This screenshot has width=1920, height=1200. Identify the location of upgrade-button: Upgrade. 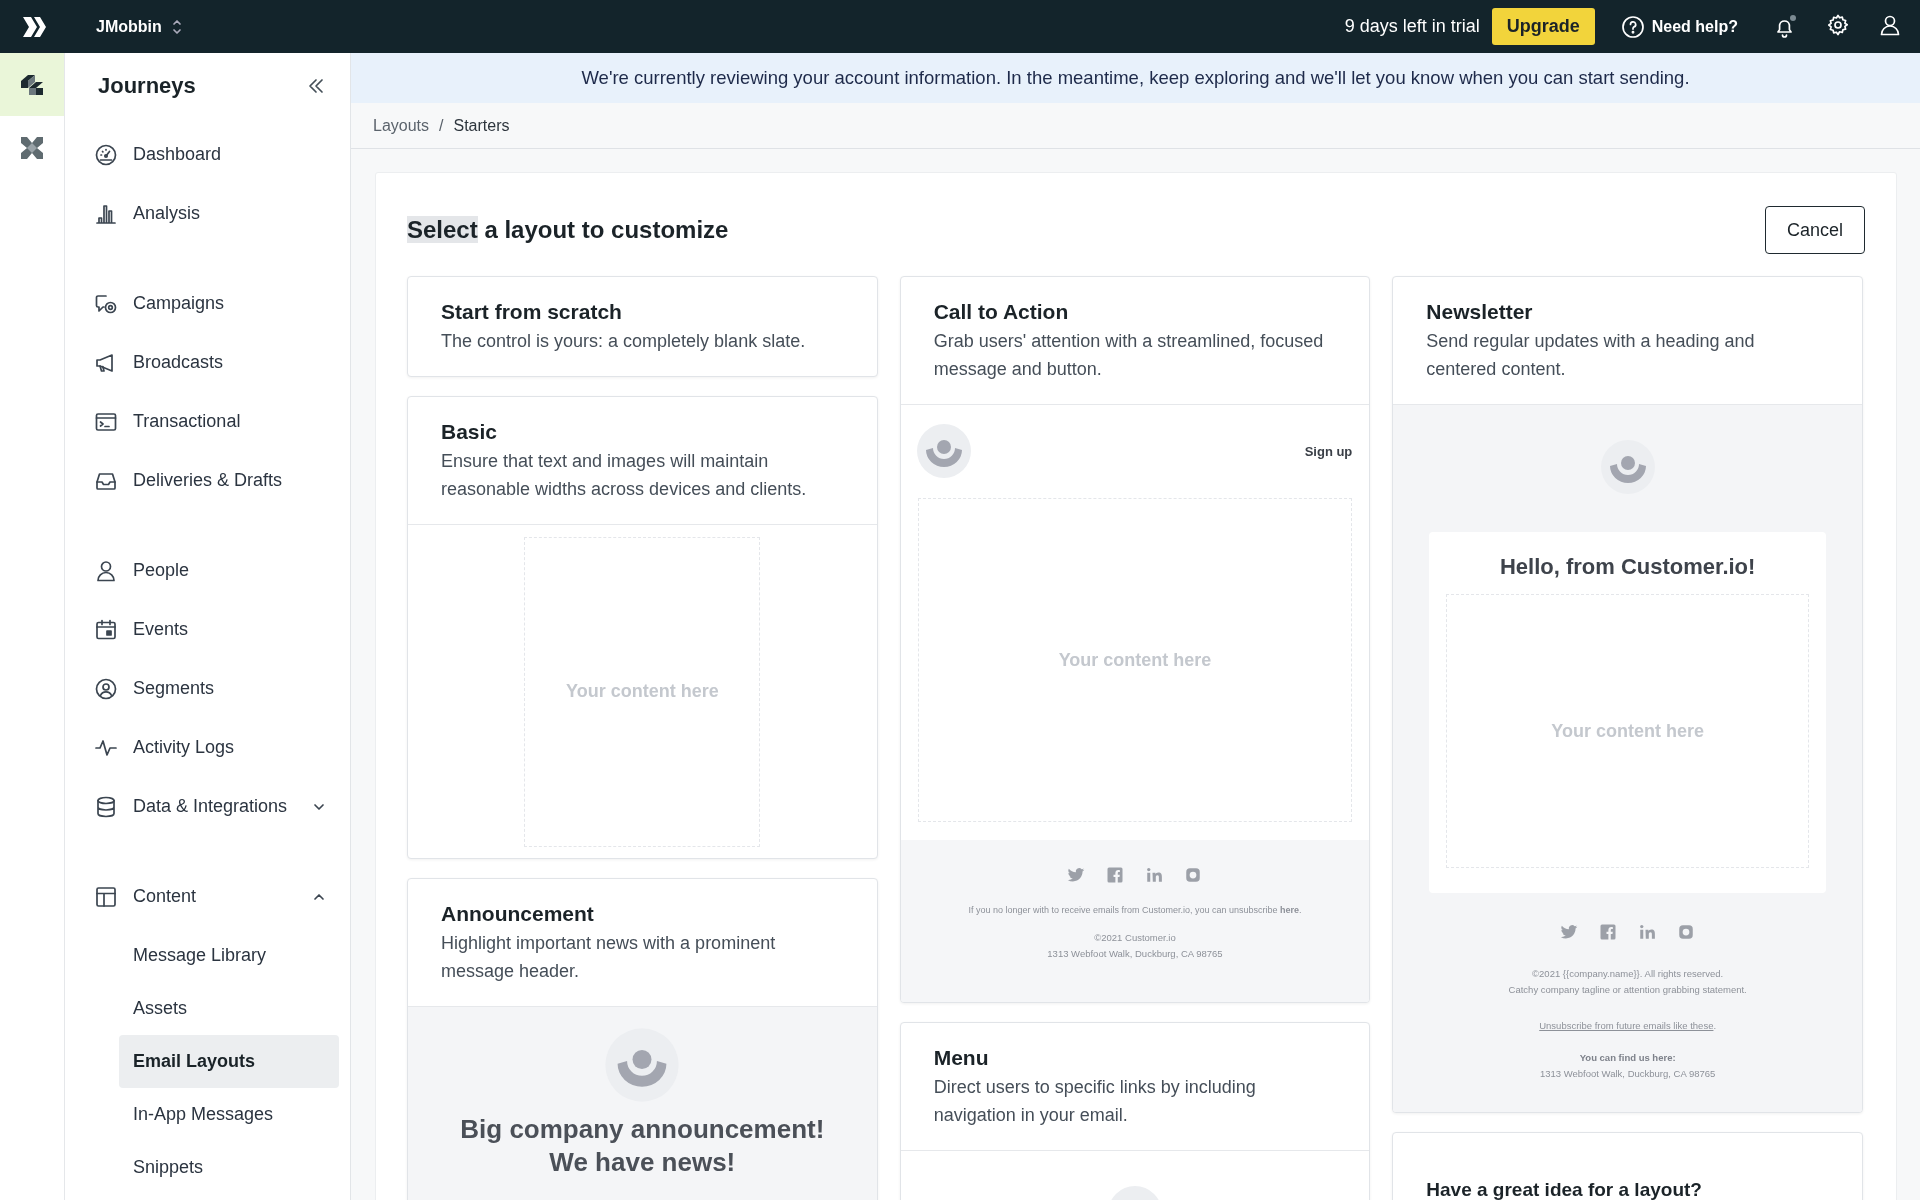
(1543, 26).